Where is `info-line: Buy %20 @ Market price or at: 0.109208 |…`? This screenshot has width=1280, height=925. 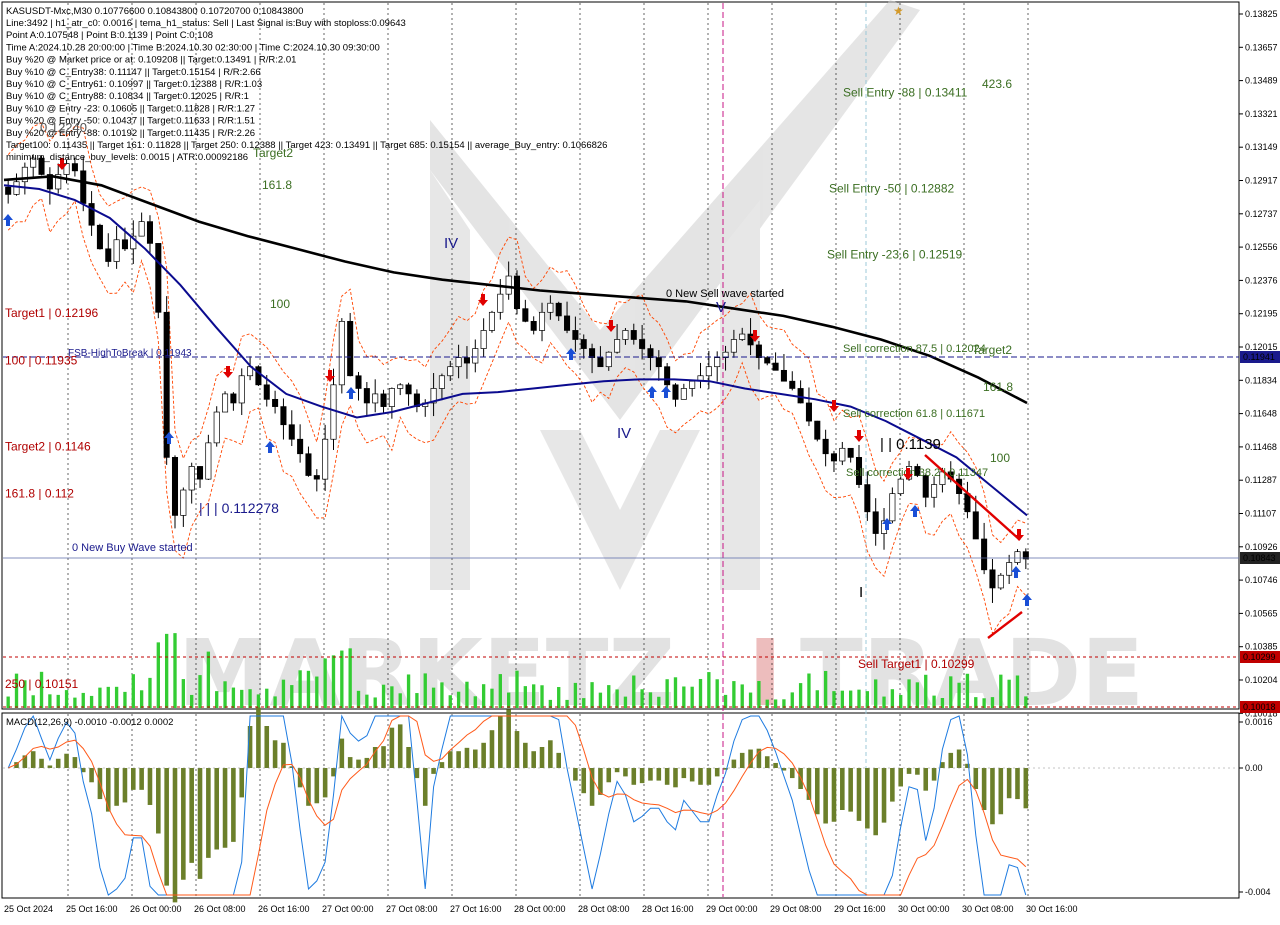 info-line: Buy %20 @ Market price or at: 0.109208 |… is located at coordinates (151, 60).